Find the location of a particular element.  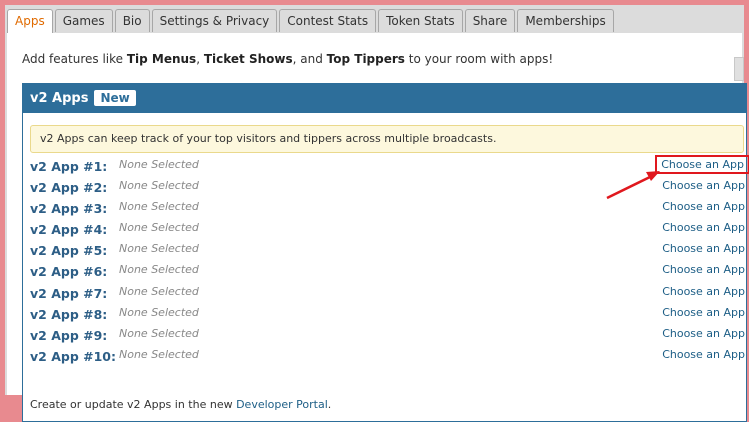

annotation-arrow is located at coordinates (633, 185).